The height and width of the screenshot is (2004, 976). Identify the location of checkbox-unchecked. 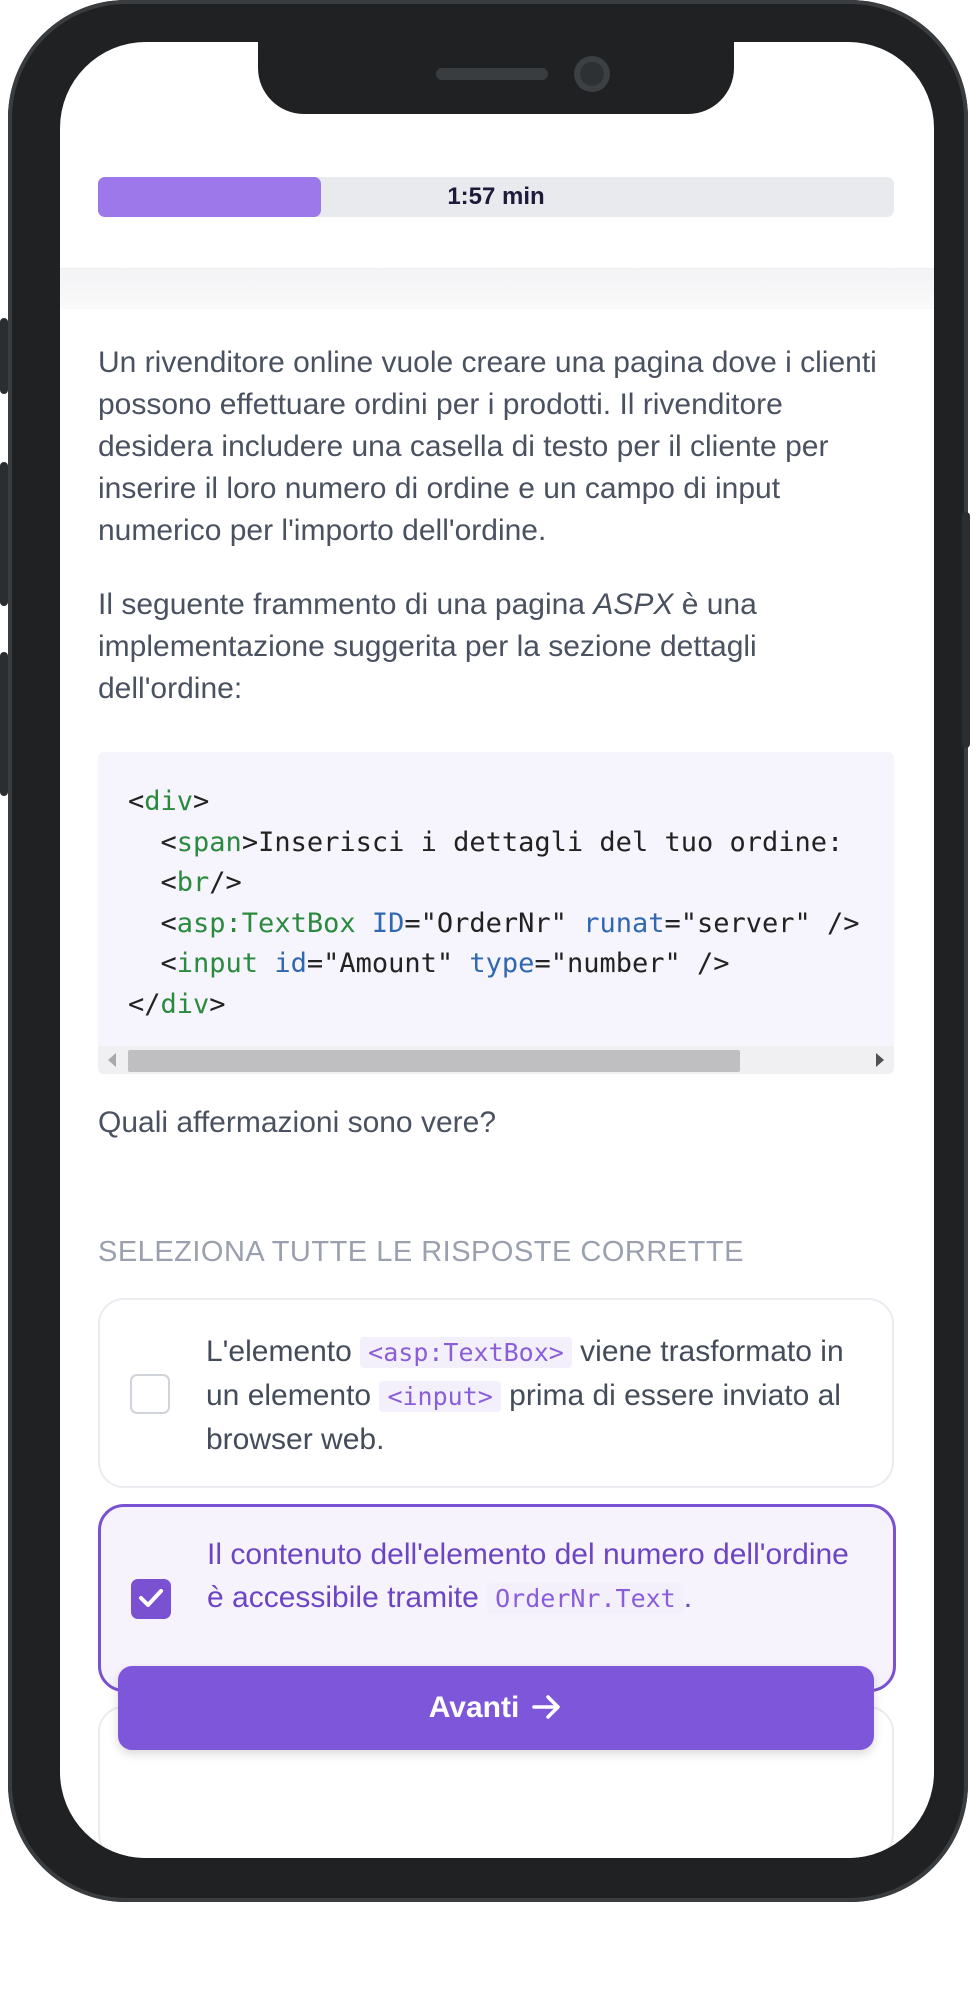
(150, 1394).